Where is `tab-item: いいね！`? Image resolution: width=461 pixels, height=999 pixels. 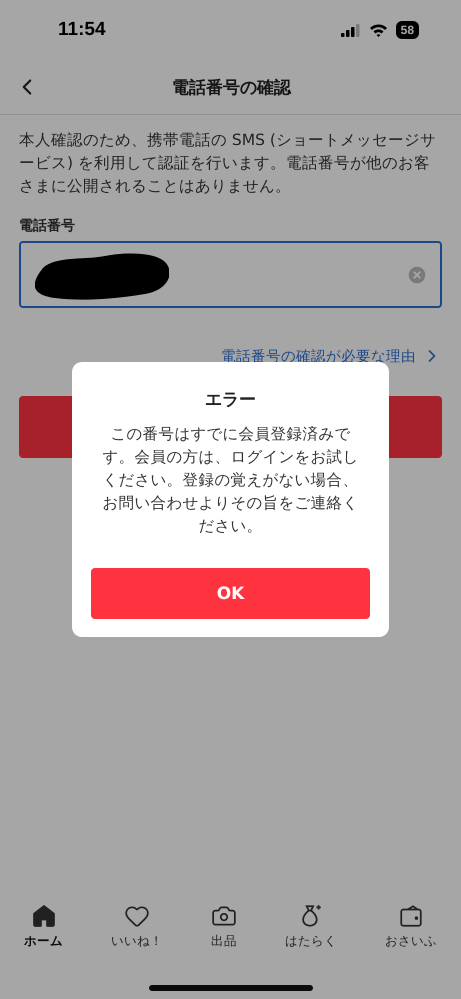 tab-item: いいね！ is located at coordinates (137, 926).